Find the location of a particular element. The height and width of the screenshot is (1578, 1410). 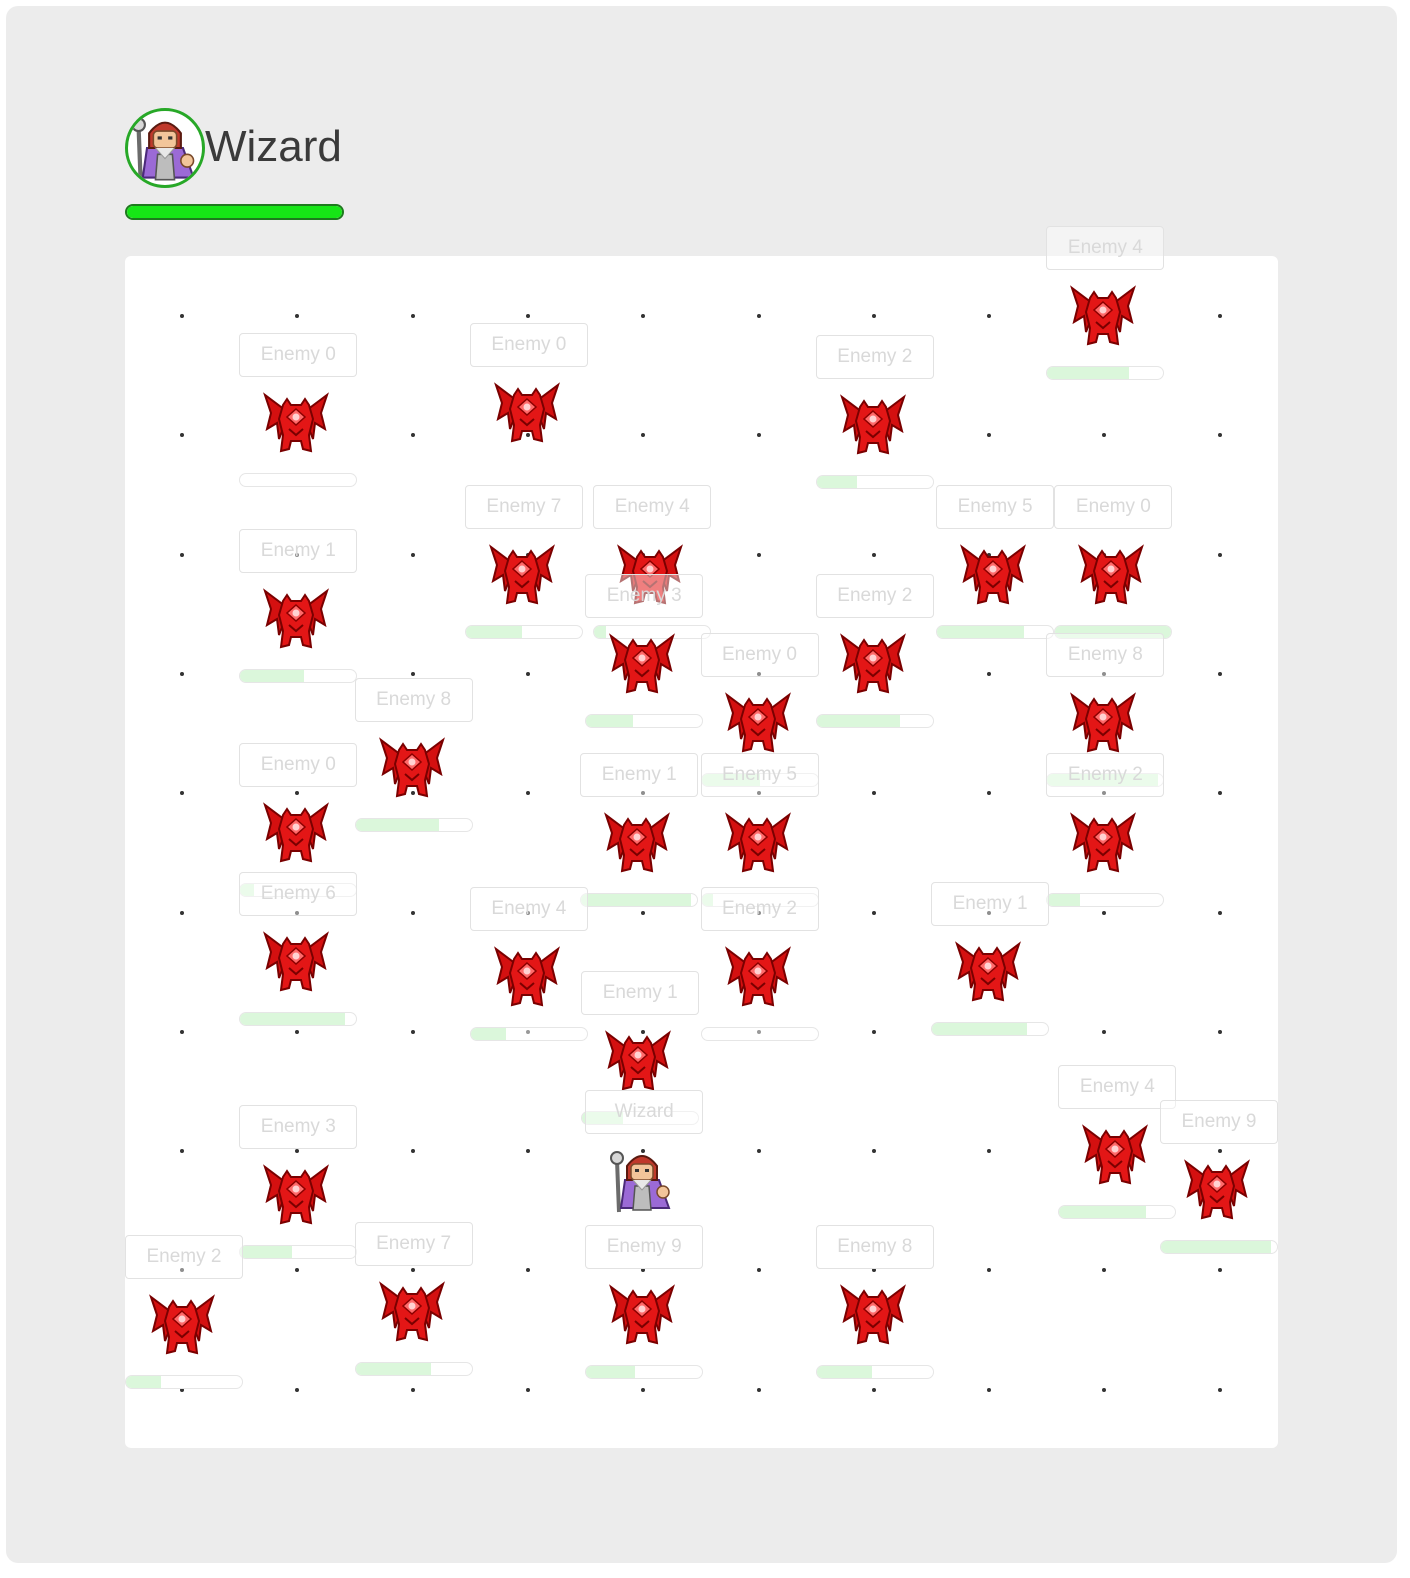

enemy-unit: Enemy 0 is located at coordinates (298, 438).